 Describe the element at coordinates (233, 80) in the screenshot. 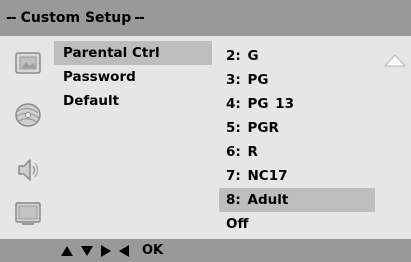

I see `option-number: 3:` at that location.